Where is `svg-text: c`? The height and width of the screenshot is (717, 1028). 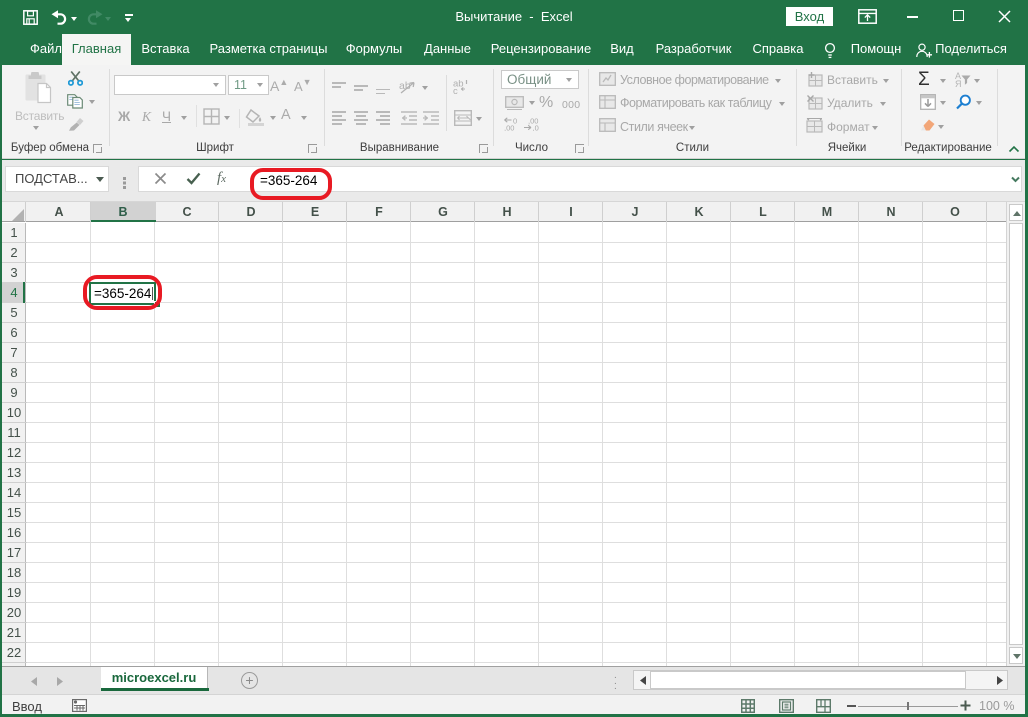
svg-text: c is located at coordinates (455, 90).